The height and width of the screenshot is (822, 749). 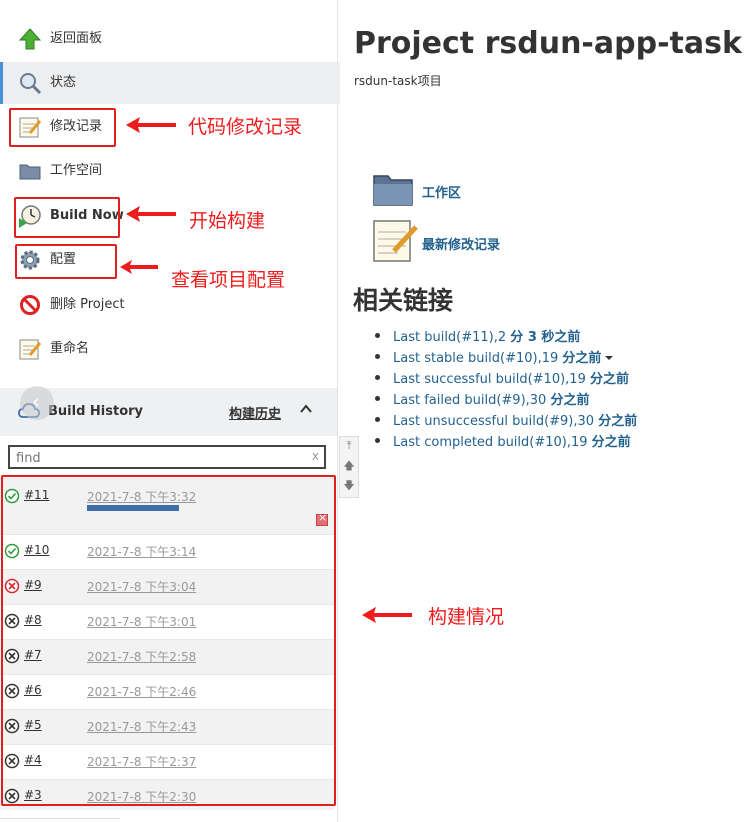 What do you see at coordinates (31, 84) in the screenshot?
I see `magnifier-icon` at bounding box center [31, 84].